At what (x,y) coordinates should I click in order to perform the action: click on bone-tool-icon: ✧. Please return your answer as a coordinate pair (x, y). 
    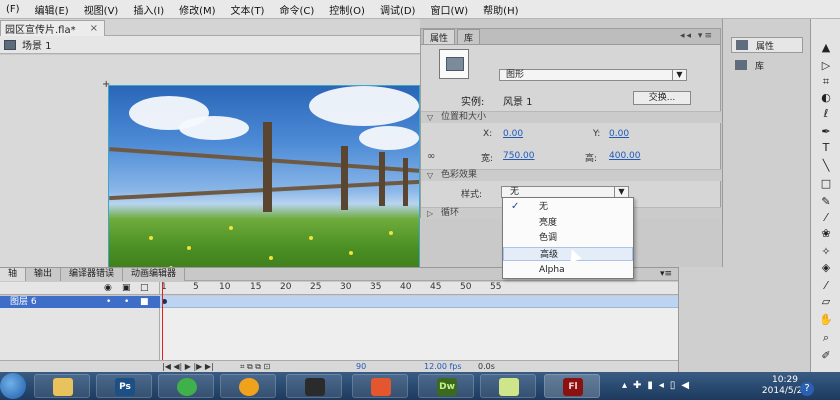
    Looking at the image, I should click on (826, 251).